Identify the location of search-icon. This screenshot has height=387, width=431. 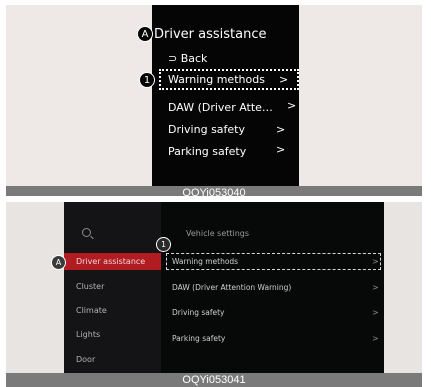
(86, 232).